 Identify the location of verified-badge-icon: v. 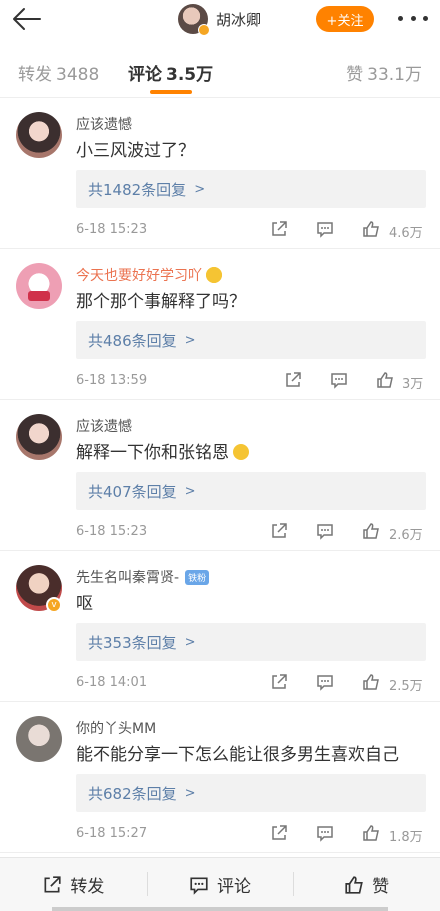
(54, 605).